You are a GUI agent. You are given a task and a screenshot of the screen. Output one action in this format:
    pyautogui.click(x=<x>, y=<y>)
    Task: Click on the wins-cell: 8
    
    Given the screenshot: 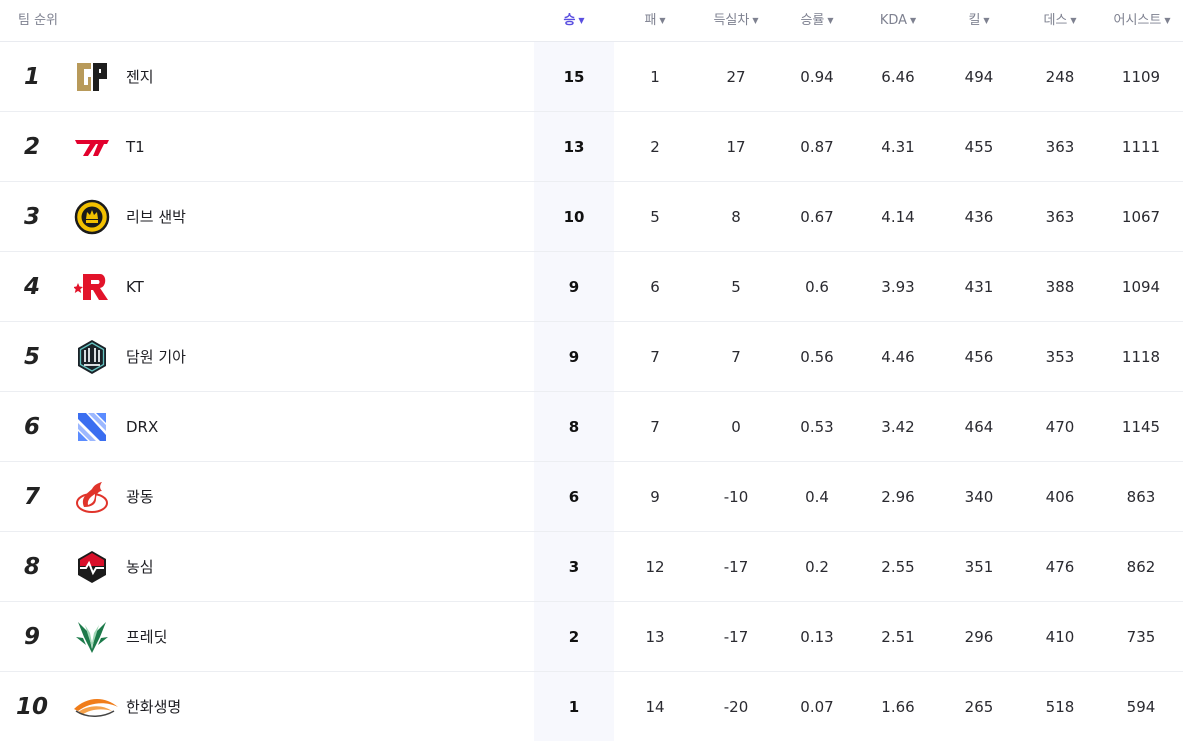 What is the action you would take?
    pyautogui.click(x=574, y=427)
    